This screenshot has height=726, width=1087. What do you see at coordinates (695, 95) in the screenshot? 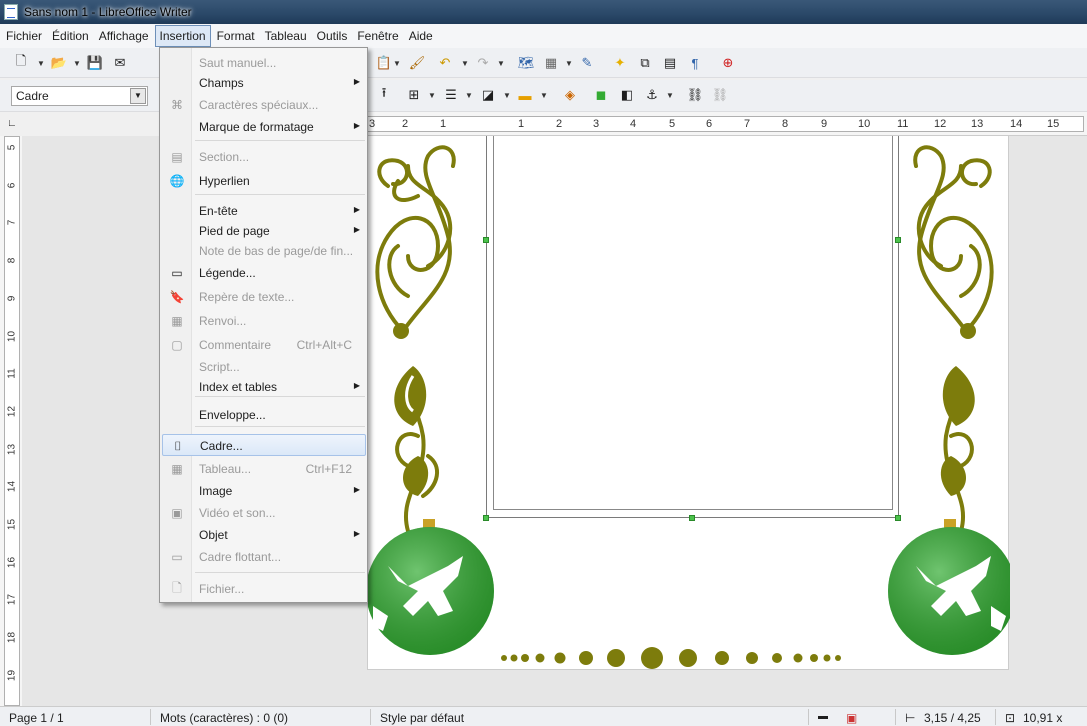
I see `link-frames-icon: ⛓` at bounding box center [695, 95].